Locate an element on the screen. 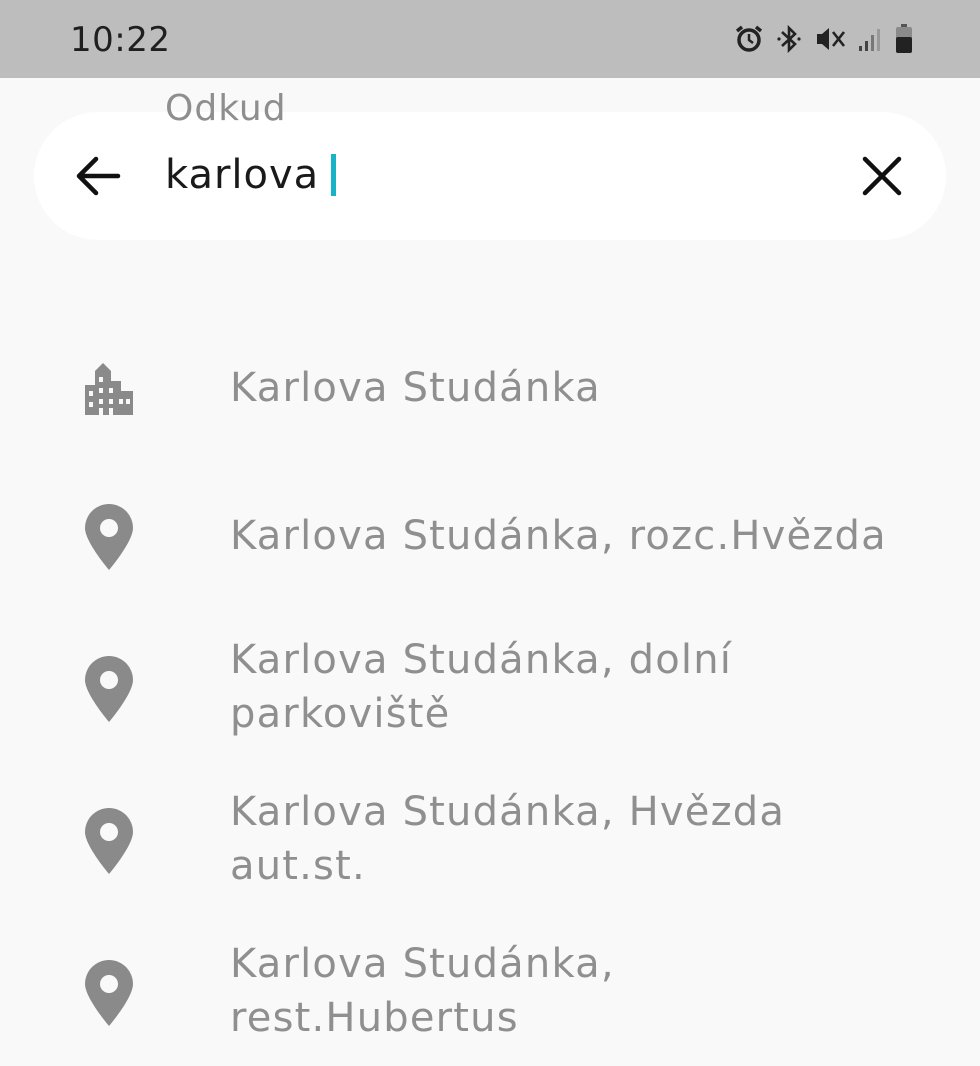 The image size is (980, 1066). suggestion-label: Karlova Studánka, Hvězda aut.st. is located at coordinates (508, 839).